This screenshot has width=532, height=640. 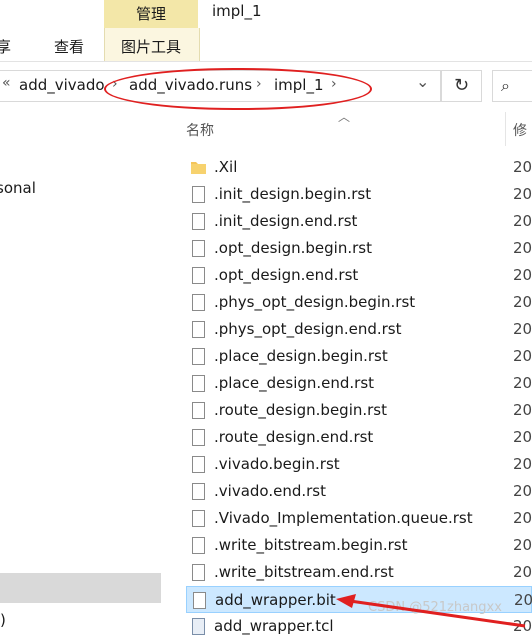 I want to click on file-row: .init_design.begin.rst 20, so click(x=359, y=194).